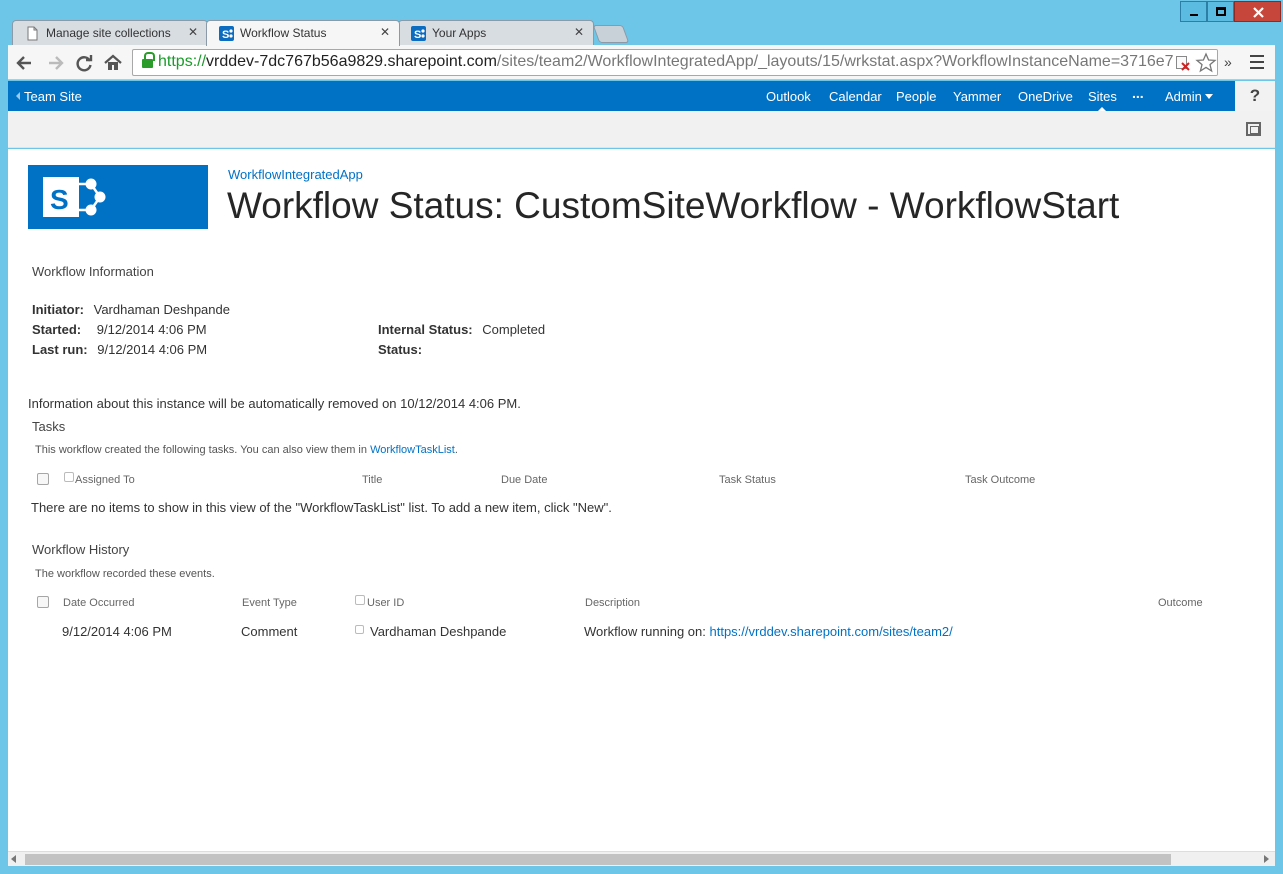  I want to click on tab-title: Your Apps, so click(459, 33).